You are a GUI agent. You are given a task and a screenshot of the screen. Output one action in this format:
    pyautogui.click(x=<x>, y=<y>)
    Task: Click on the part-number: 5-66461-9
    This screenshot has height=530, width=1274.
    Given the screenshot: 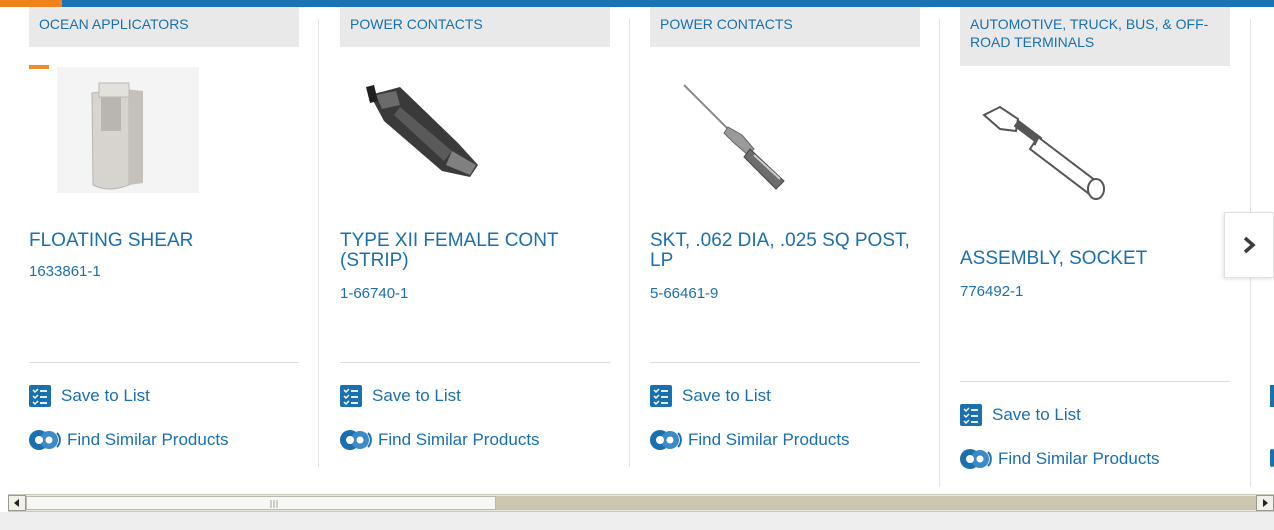 What is the action you would take?
    pyautogui.click(x=684, y=293)
    